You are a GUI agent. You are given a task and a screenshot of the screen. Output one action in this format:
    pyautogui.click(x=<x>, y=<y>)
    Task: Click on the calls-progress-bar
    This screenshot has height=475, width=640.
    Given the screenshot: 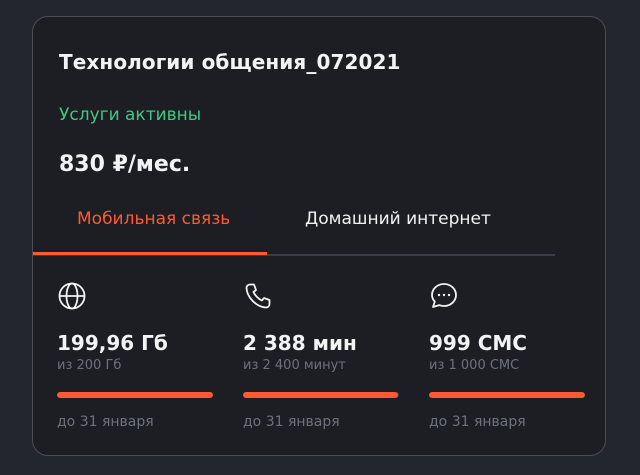 What is the action you would take?
    pyautogui.click(x=321, y=395)
    